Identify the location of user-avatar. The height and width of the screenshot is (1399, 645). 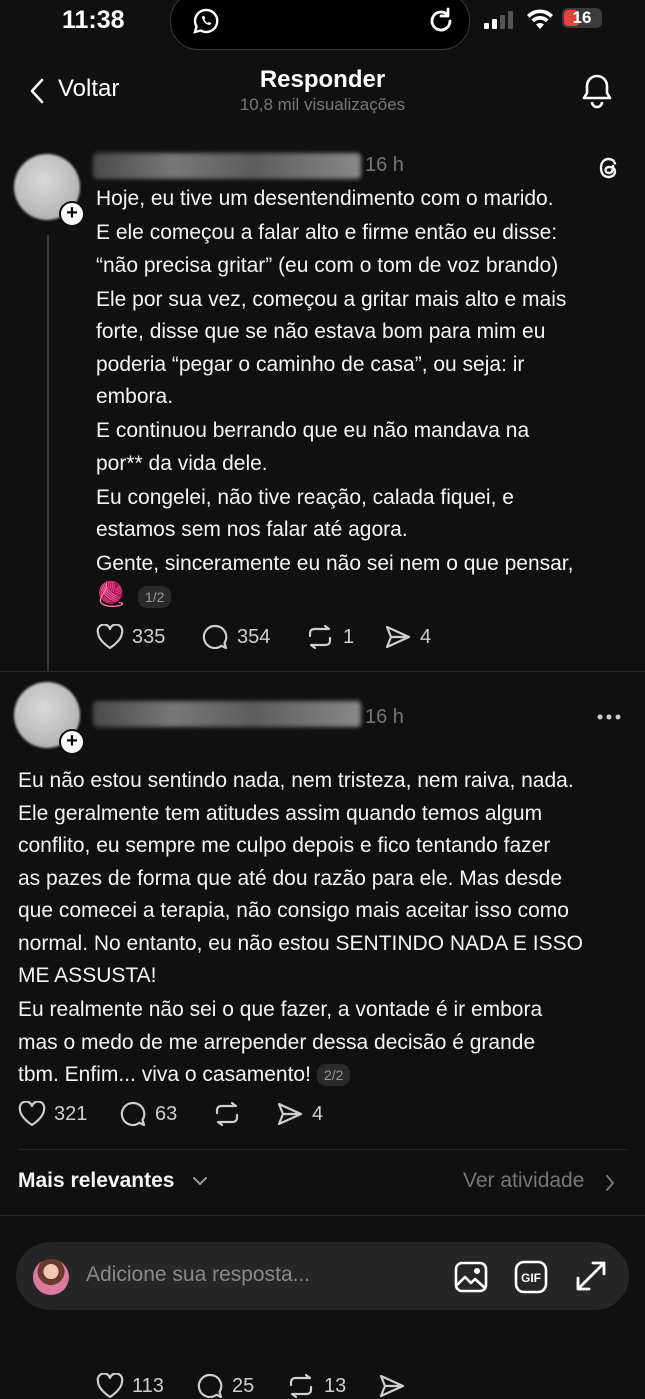
(51, 1277).